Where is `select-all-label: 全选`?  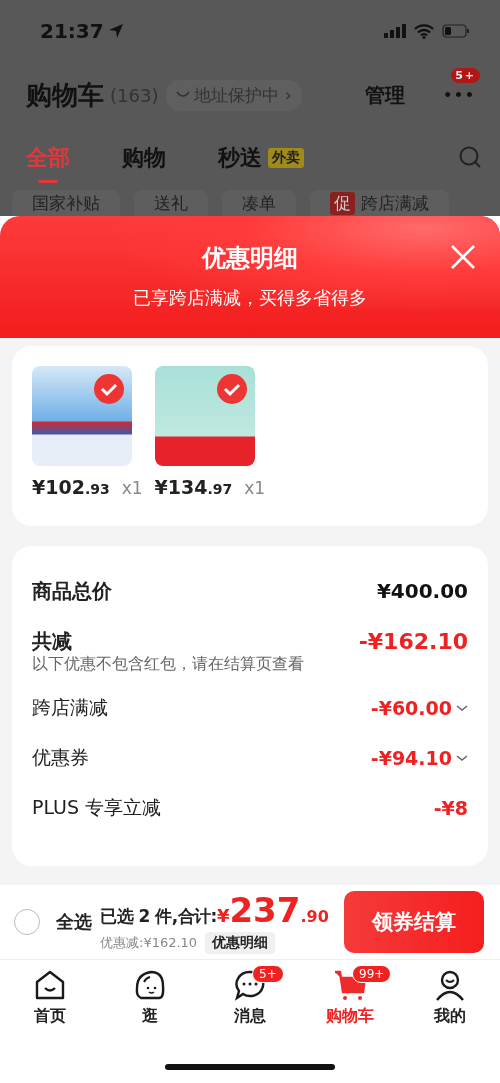 select-all-label: 全选 is located at coordinates (74, 922).